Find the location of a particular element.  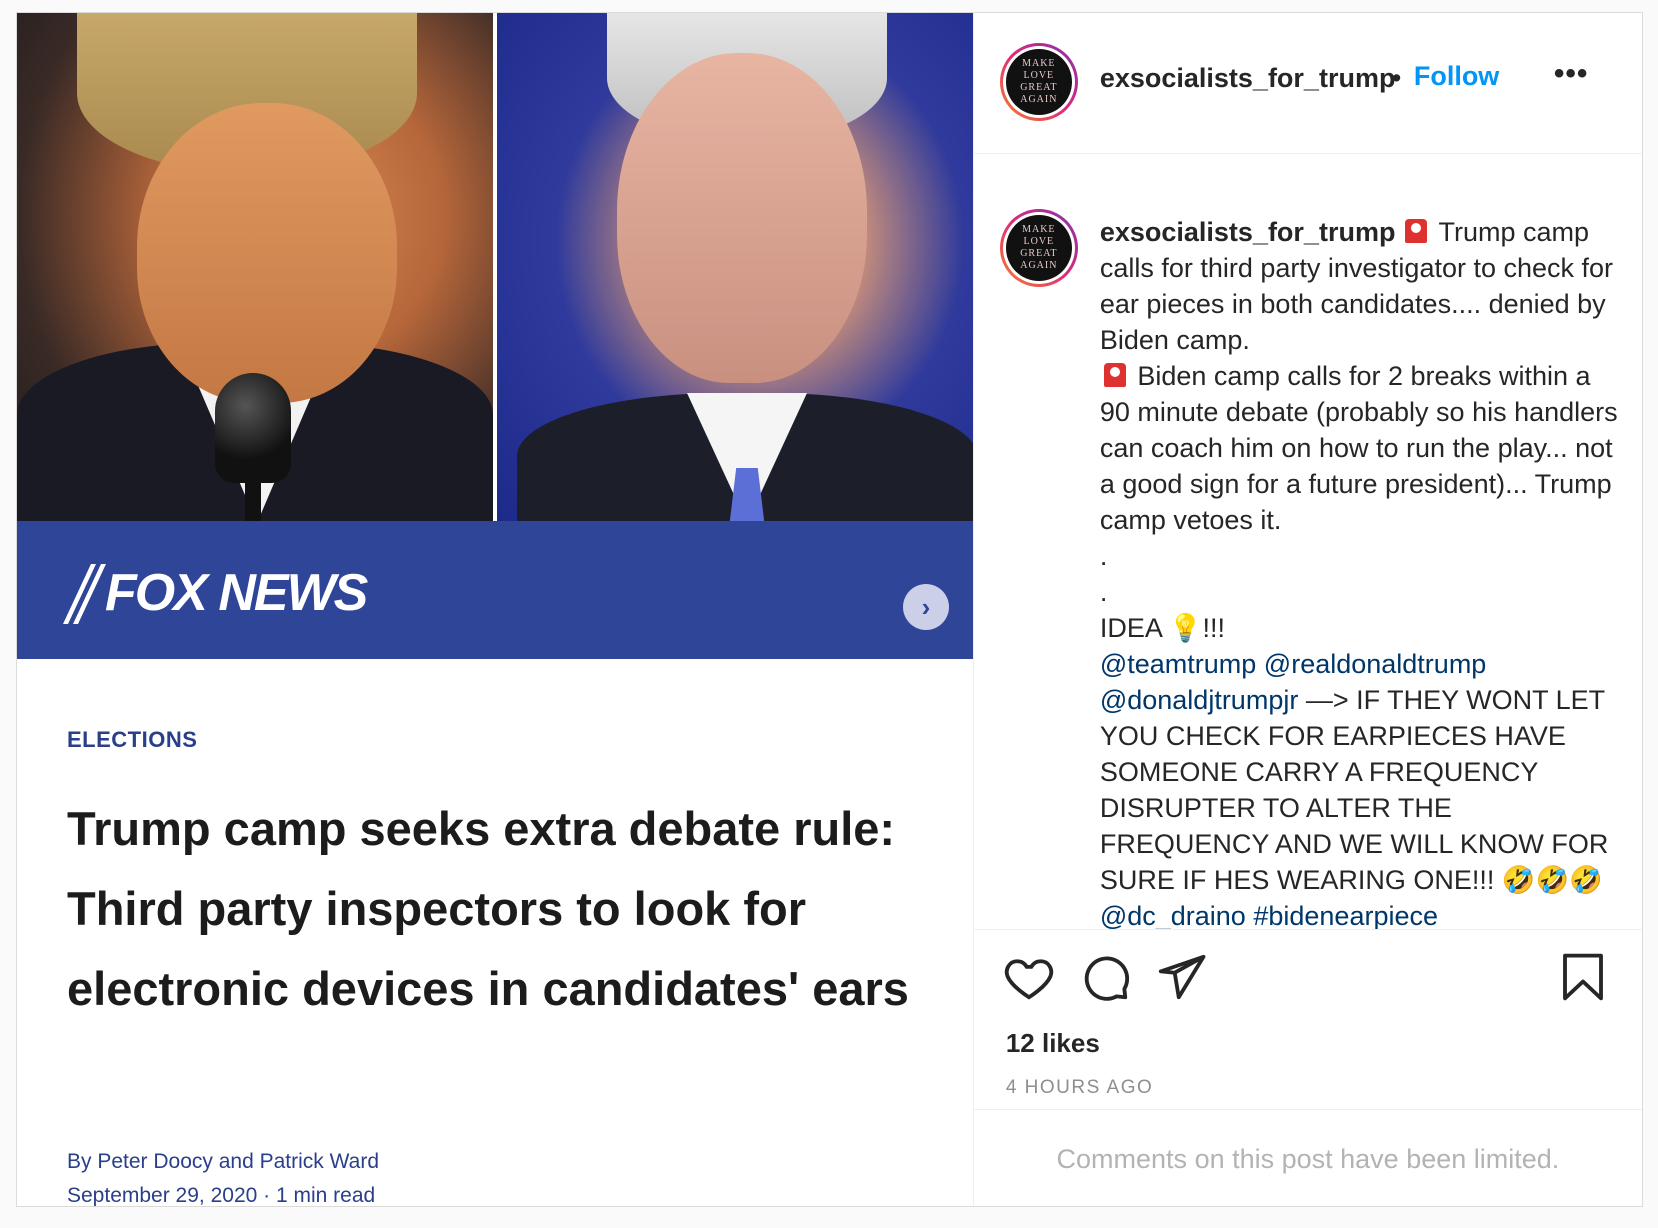

author-username: exsocialists_for_trump is located at coordinates (1248, 78).